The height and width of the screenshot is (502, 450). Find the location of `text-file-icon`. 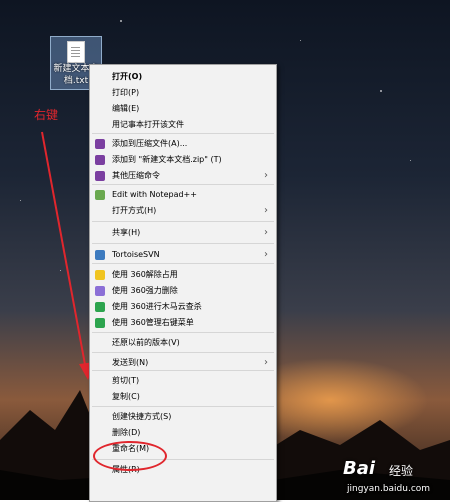

text-file-icon is located at coordinates (76, 52).